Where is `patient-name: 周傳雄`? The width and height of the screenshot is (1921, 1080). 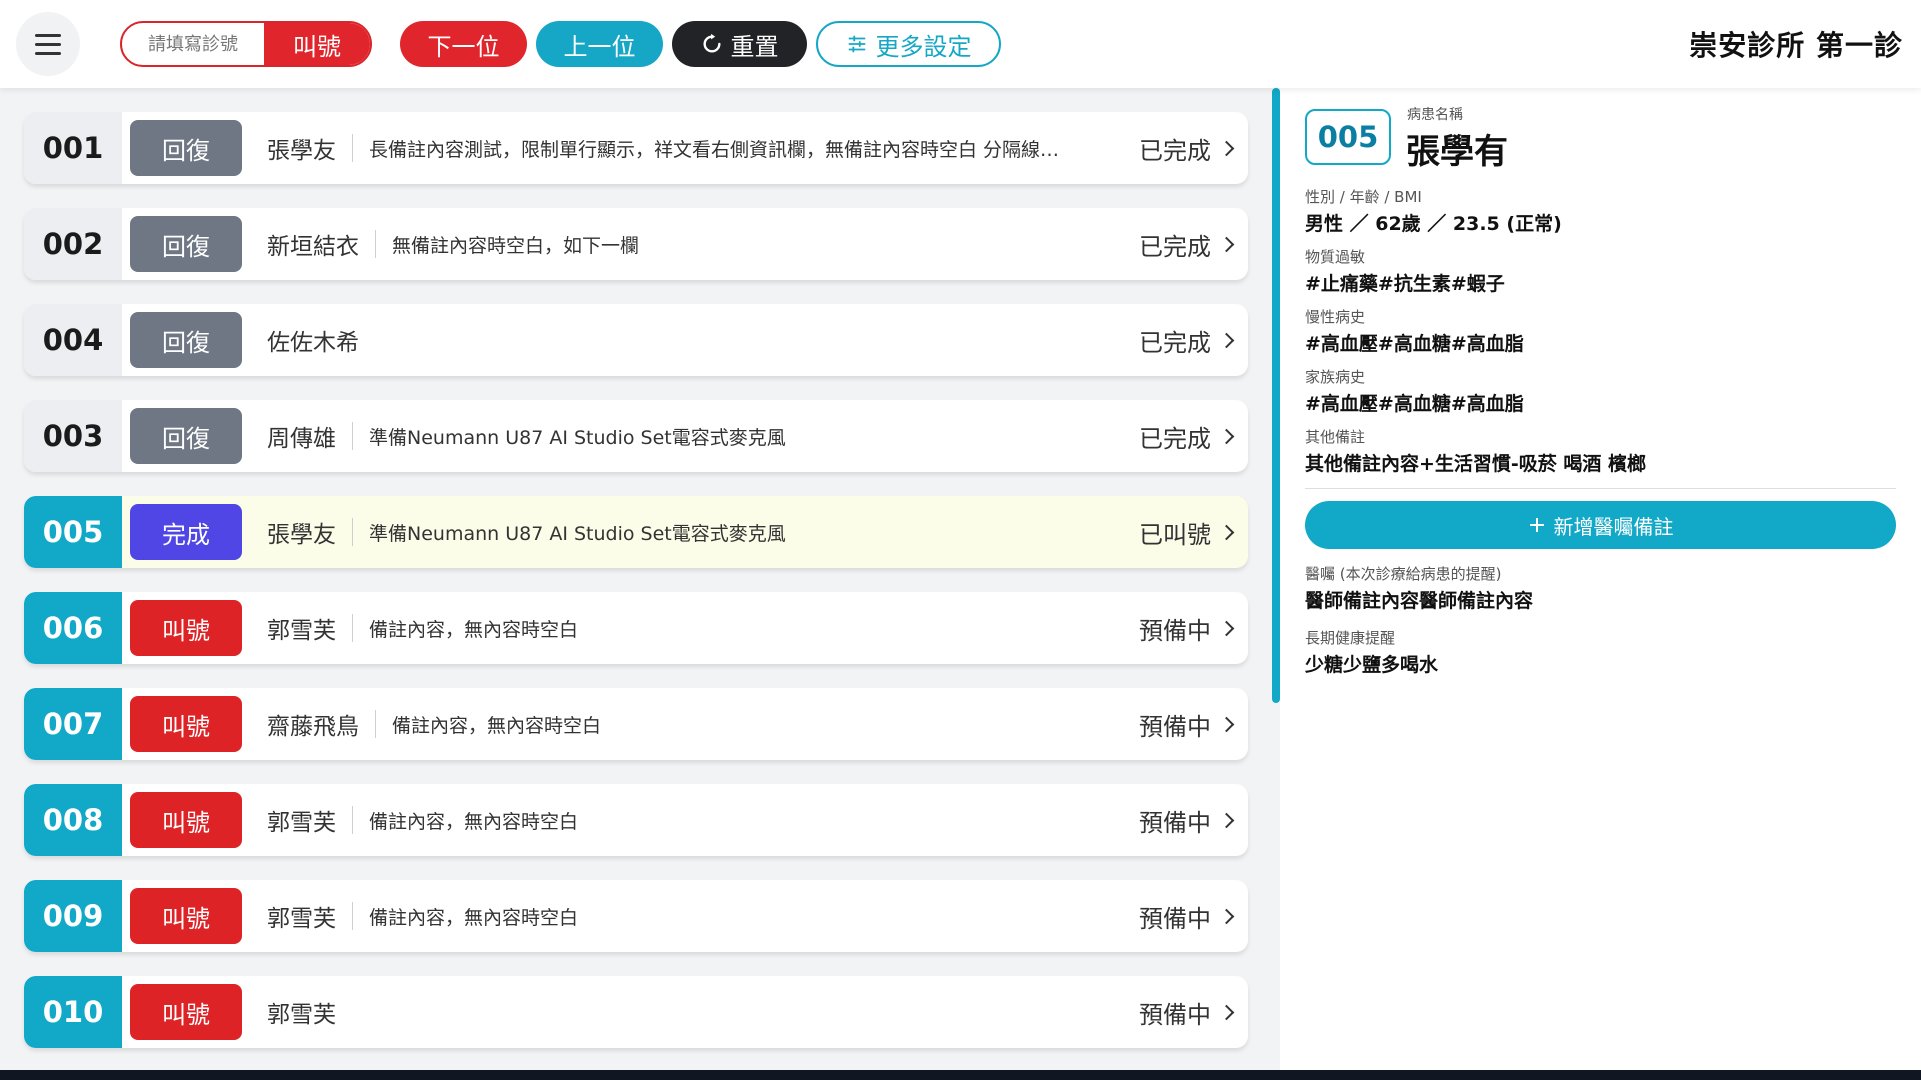
patient-name: 周傳雄 is located at coordinates (301, 439).